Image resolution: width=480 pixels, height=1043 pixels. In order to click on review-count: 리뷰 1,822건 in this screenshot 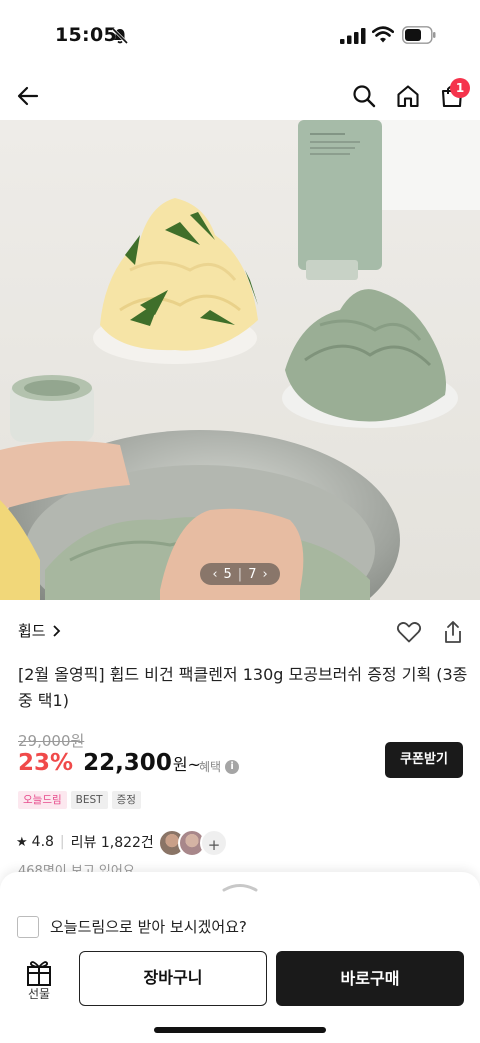, I will do `click(112, 842)`.